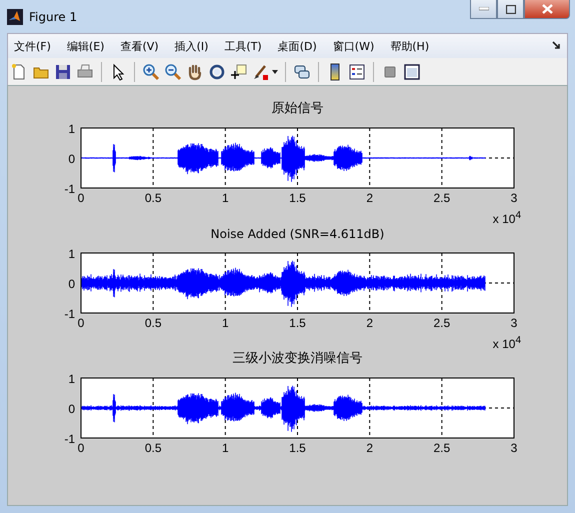 The width and height of the screenshot is (575, 513). What do you see at coordinates (302, 71) in the screenshot?
I see `link-icon` at bounding box center [302, 71].